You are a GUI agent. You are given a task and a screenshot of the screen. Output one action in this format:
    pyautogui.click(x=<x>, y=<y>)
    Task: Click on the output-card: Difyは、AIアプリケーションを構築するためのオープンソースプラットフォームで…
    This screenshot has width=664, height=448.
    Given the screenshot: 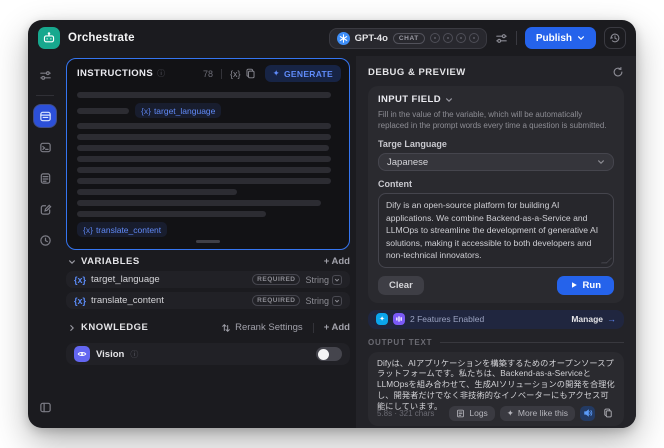 What is the action you would take?
    pyautogui.click(x=496, y=388)
    